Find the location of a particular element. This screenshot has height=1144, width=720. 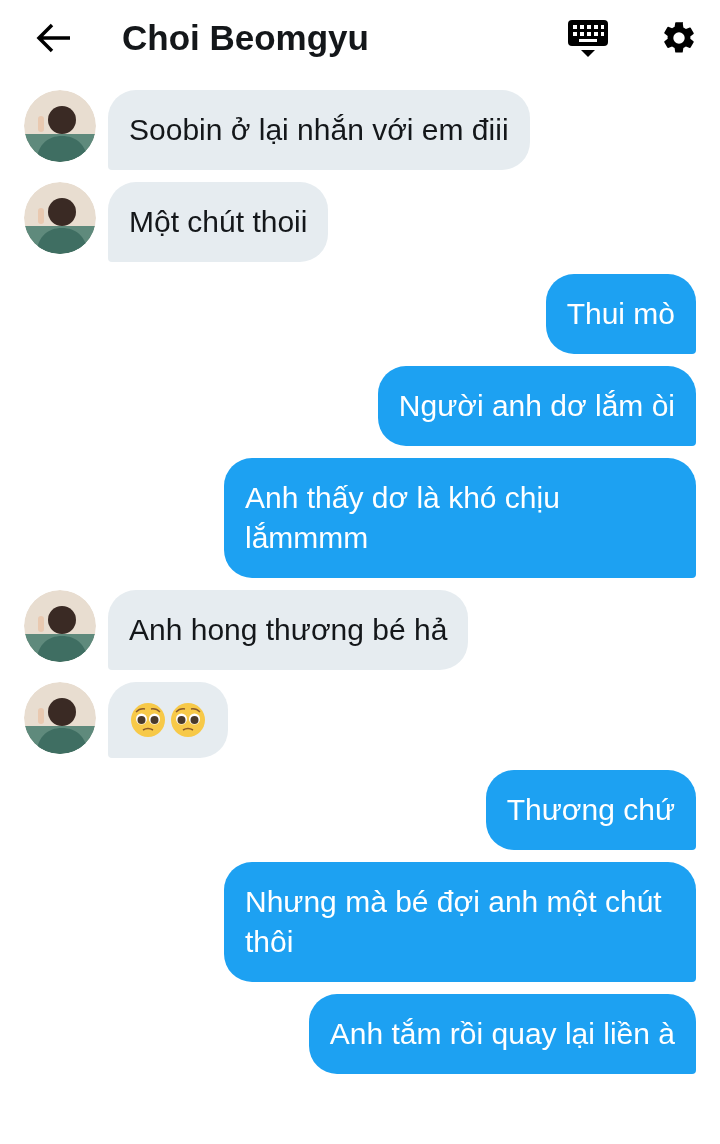

message-bubble: Soobin ở lại nhắn với em điii is located at coordinates (319, 130).